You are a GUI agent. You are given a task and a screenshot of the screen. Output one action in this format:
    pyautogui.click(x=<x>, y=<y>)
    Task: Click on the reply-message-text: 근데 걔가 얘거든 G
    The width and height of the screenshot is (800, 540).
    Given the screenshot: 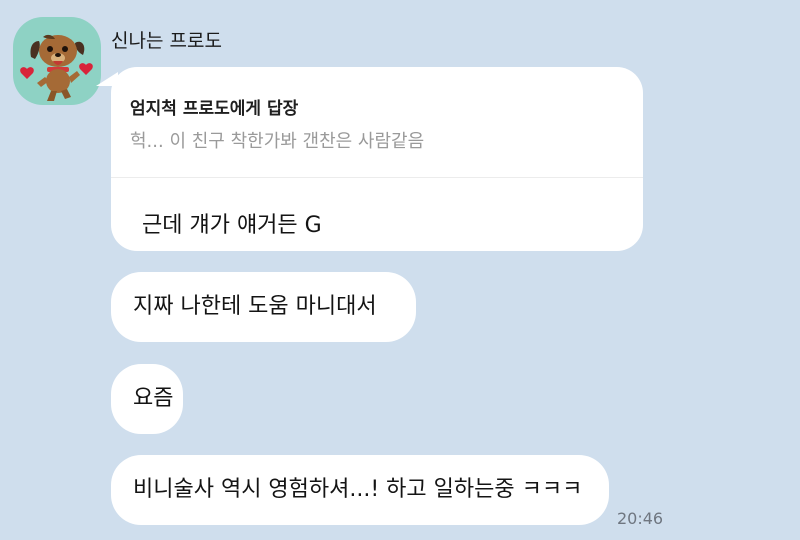 What is the action you would take?
    pyautogui.click(x=232, y=225)
    